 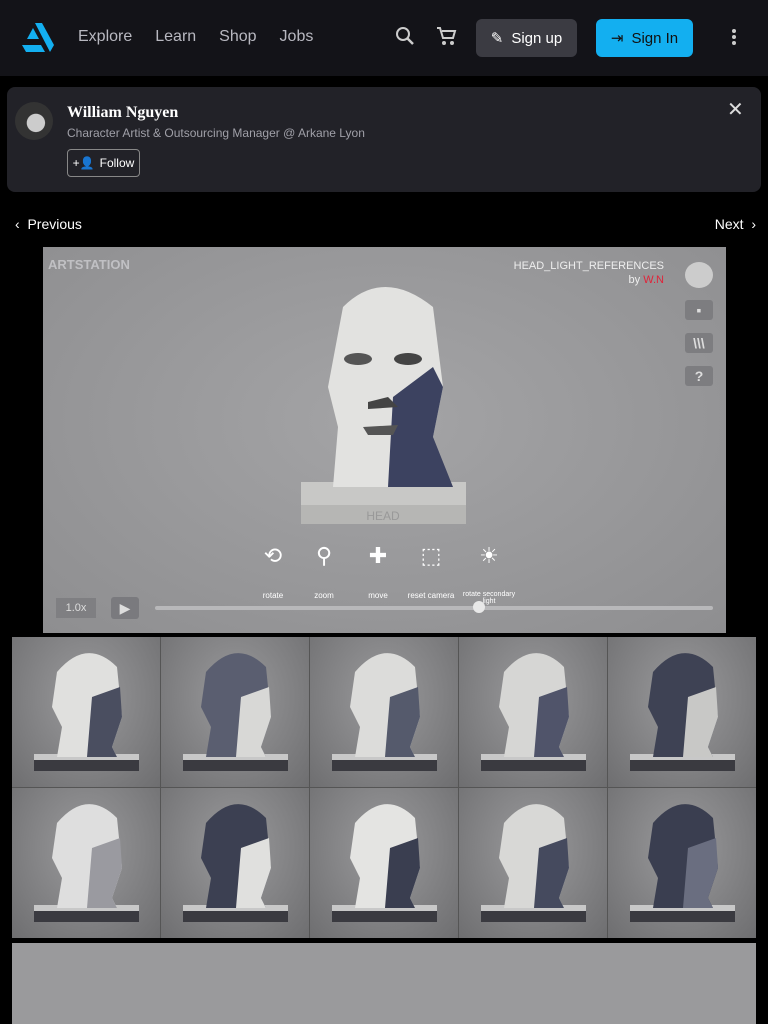 What do you see at coordinates (699, 343) in the screenshot?
I see `wireframe-icon: \\\` at bounding box center [699, 343].